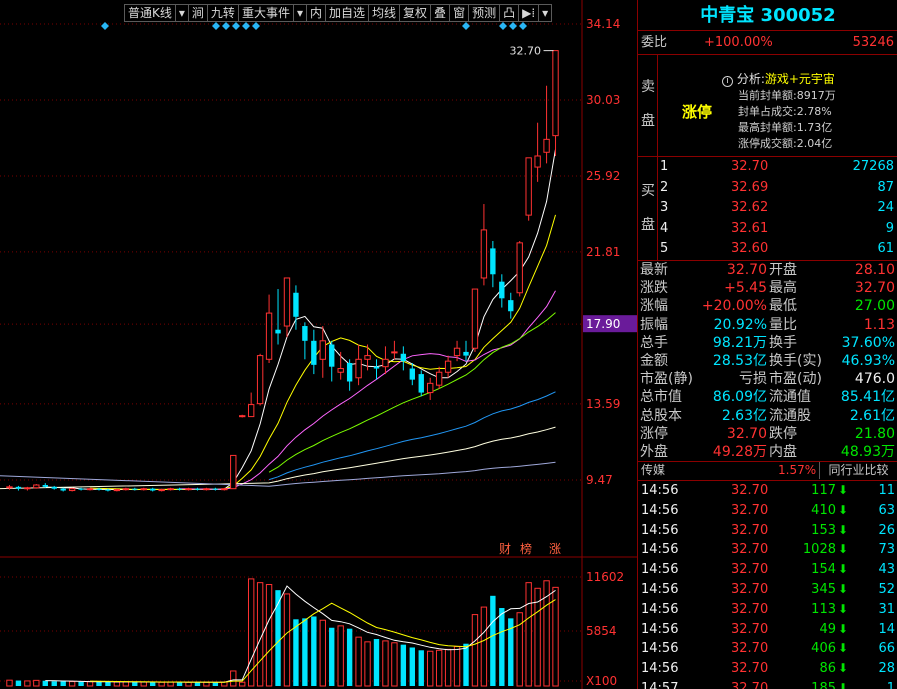 This screenshot has width=897, height=689. Describe the element at coordinates (886, 629) in the screenshot. I see `trade-count: 14` at that location.